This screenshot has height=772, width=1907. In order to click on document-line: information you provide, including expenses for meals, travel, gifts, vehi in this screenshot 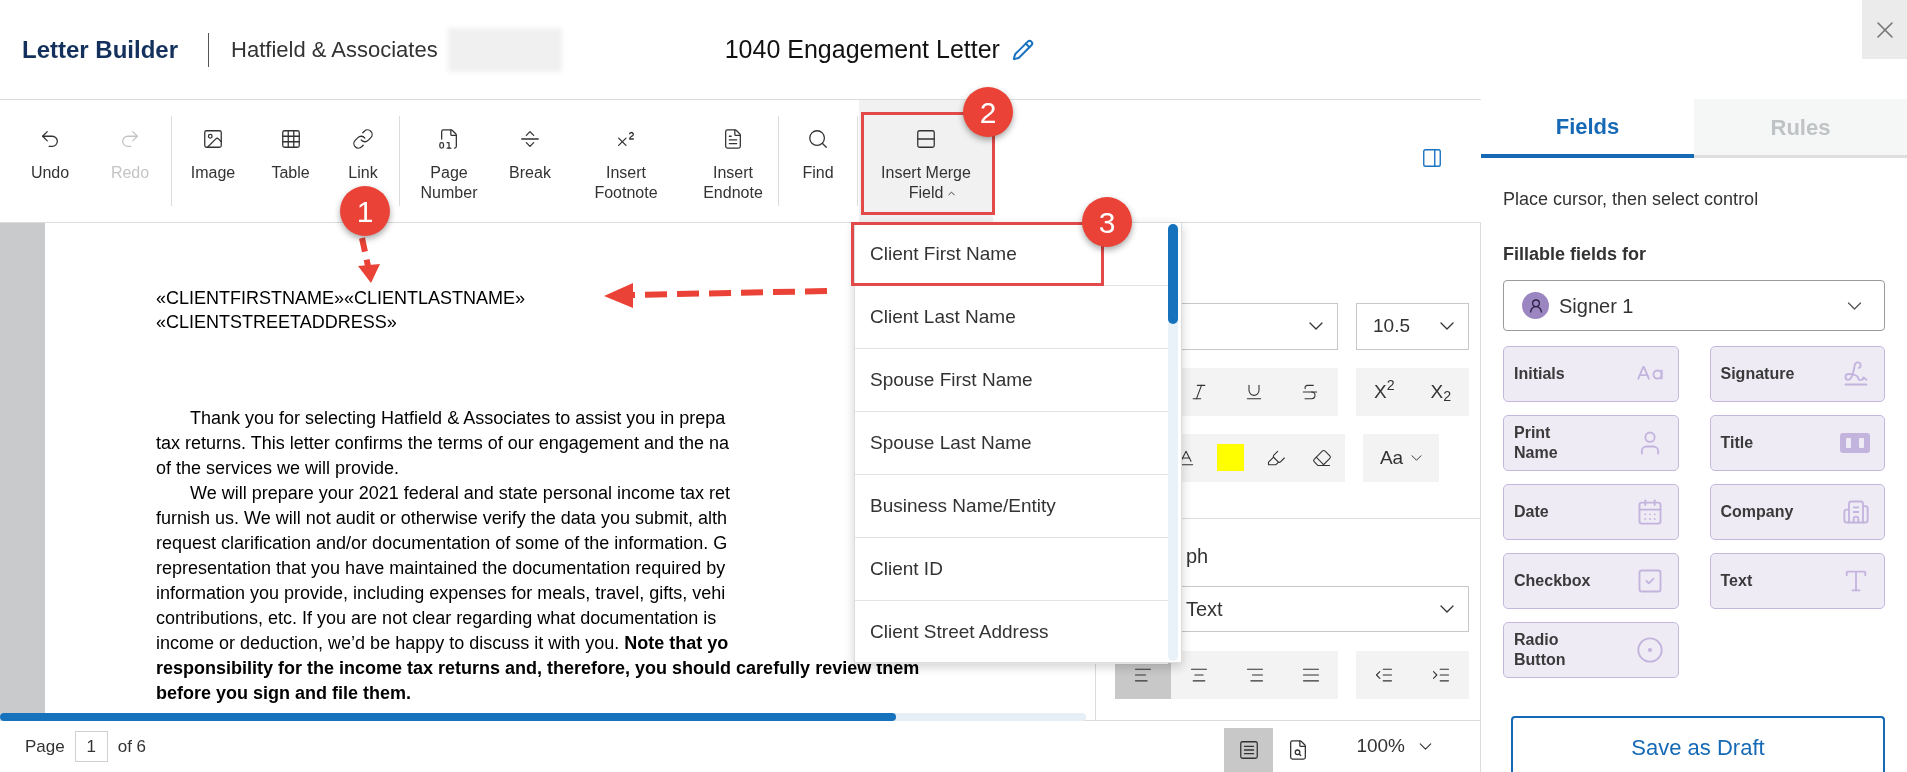, I will do `click(441, 592)`.